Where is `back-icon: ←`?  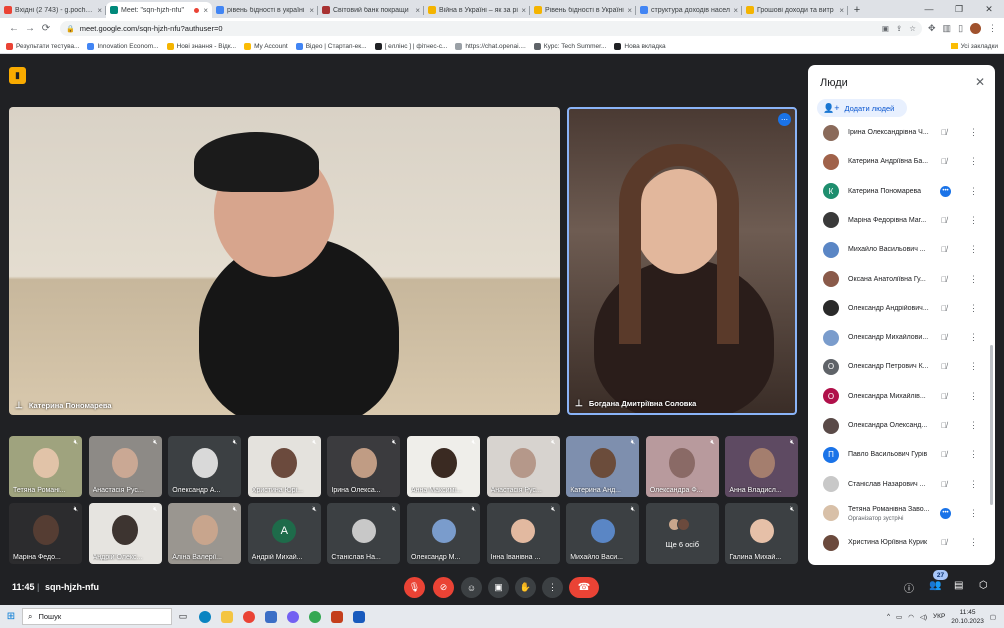
back-icon: ← is located at coordinates (14, 28).